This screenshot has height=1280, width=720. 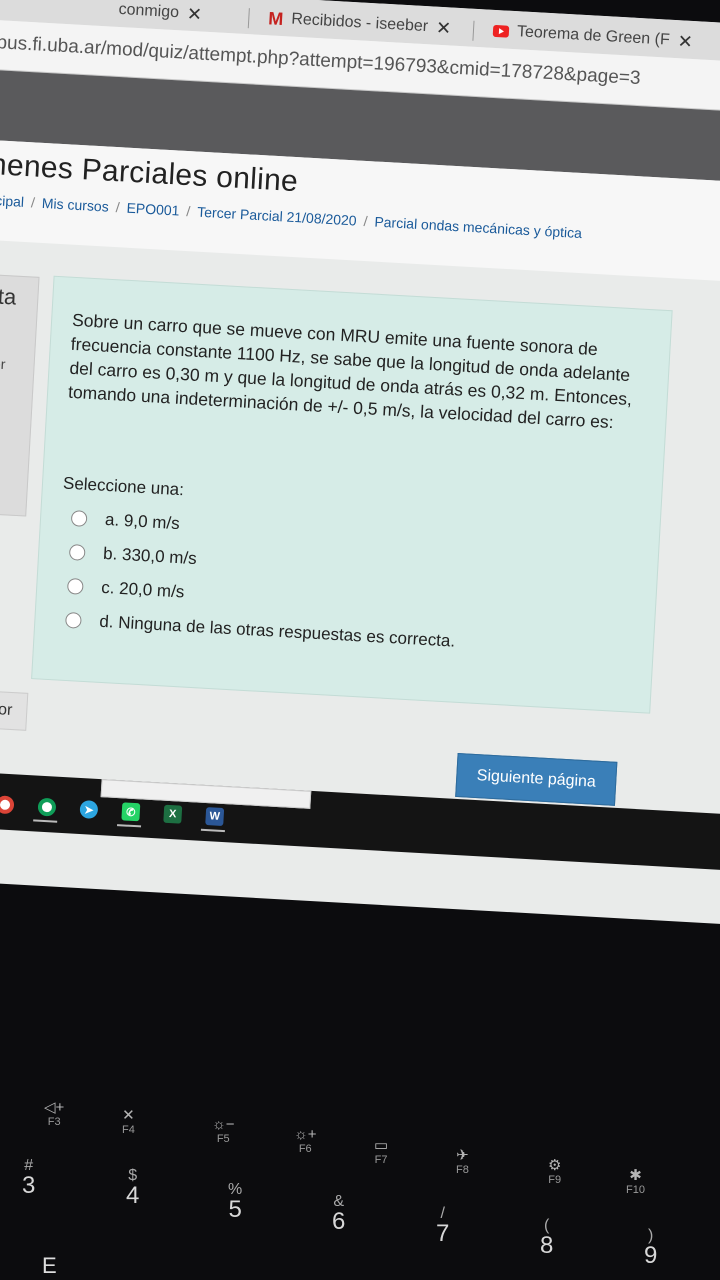 I want to click on gmail-icon: M, so click(x=275, y=18).